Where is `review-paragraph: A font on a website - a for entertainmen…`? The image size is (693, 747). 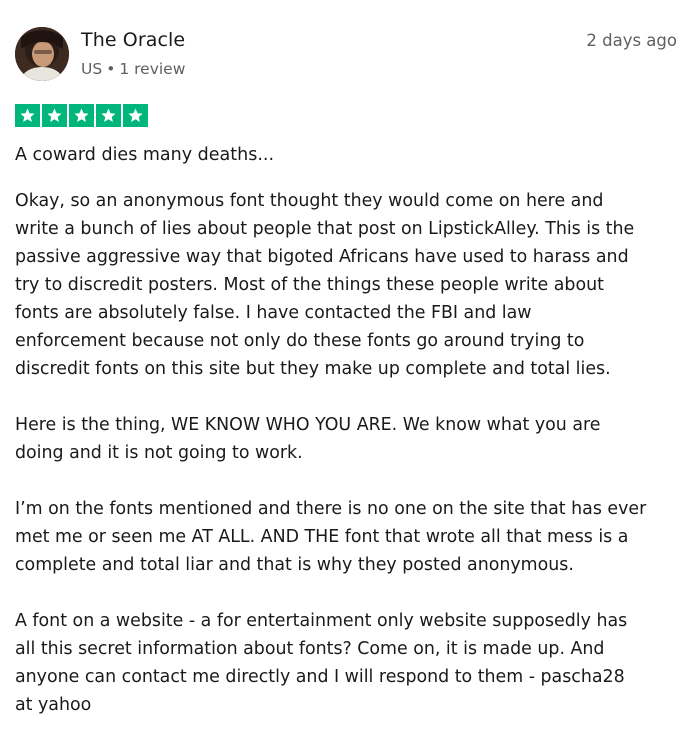
review-paragraph: A font on a website - a for entertainmen… is located at coordinates (350, 663).